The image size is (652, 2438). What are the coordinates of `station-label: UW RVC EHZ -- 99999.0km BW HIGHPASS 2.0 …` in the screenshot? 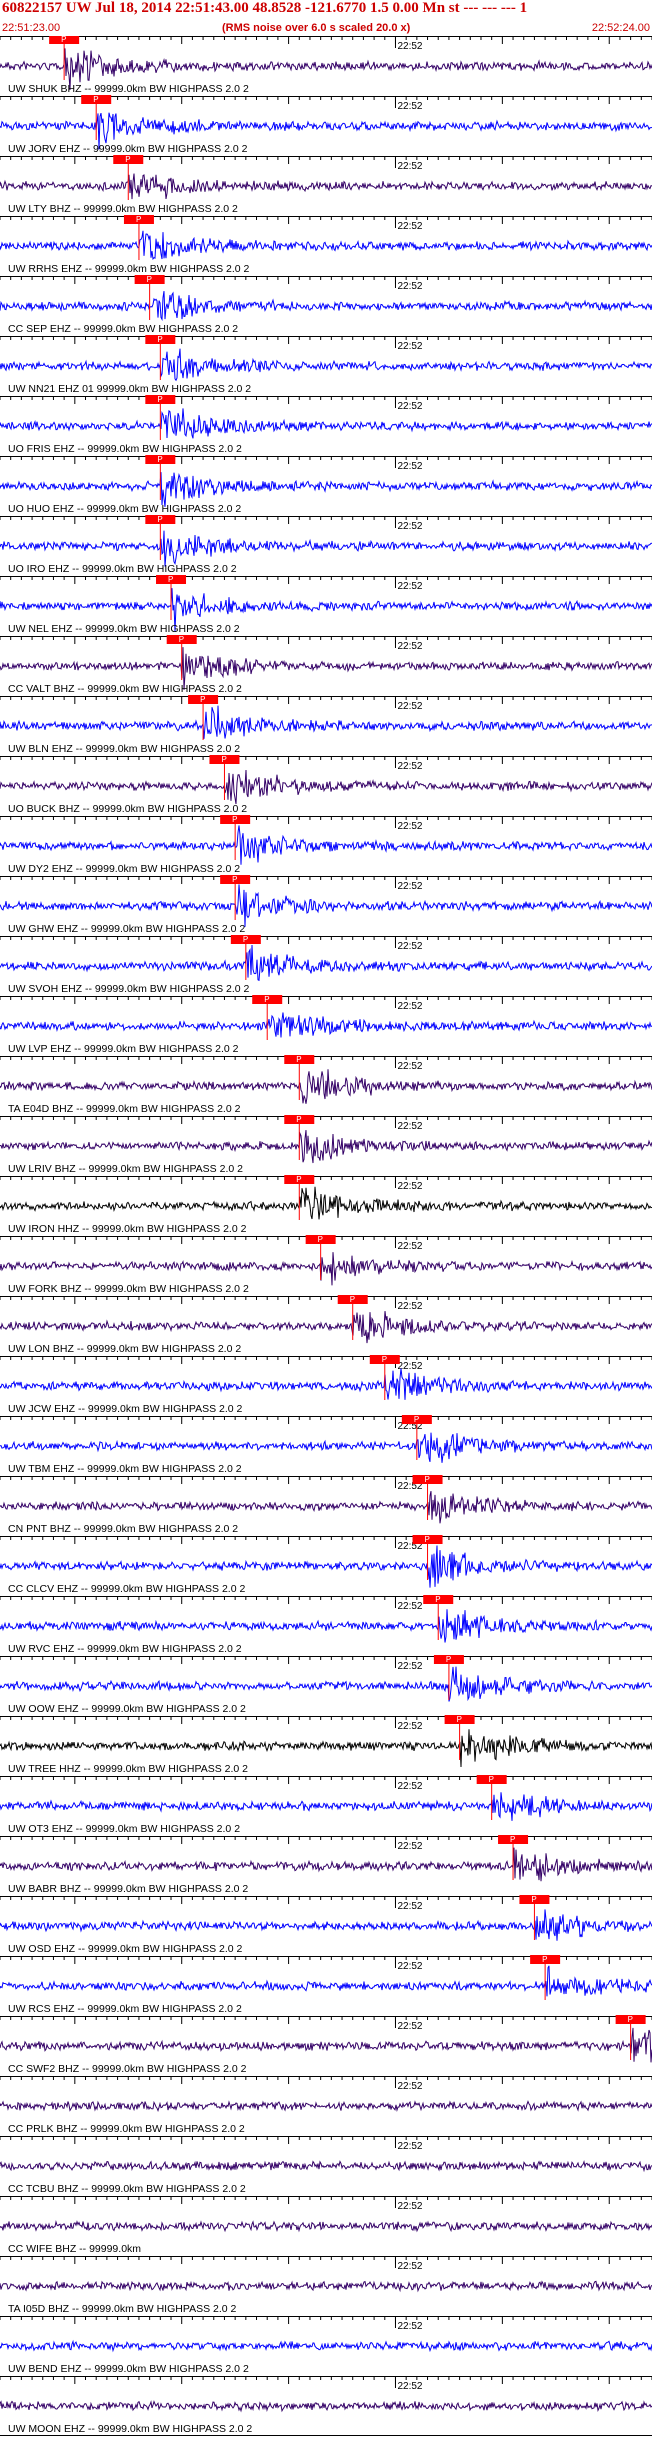 It's located at (125, 1649).